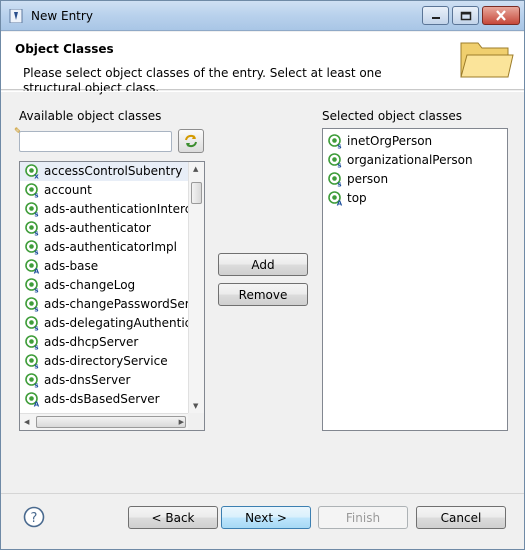  What do you see at coordinates (196, 287) in the screenshot?
I see `vertical-scrollbar: ▲ ▼` at bounding box center [196, 287].